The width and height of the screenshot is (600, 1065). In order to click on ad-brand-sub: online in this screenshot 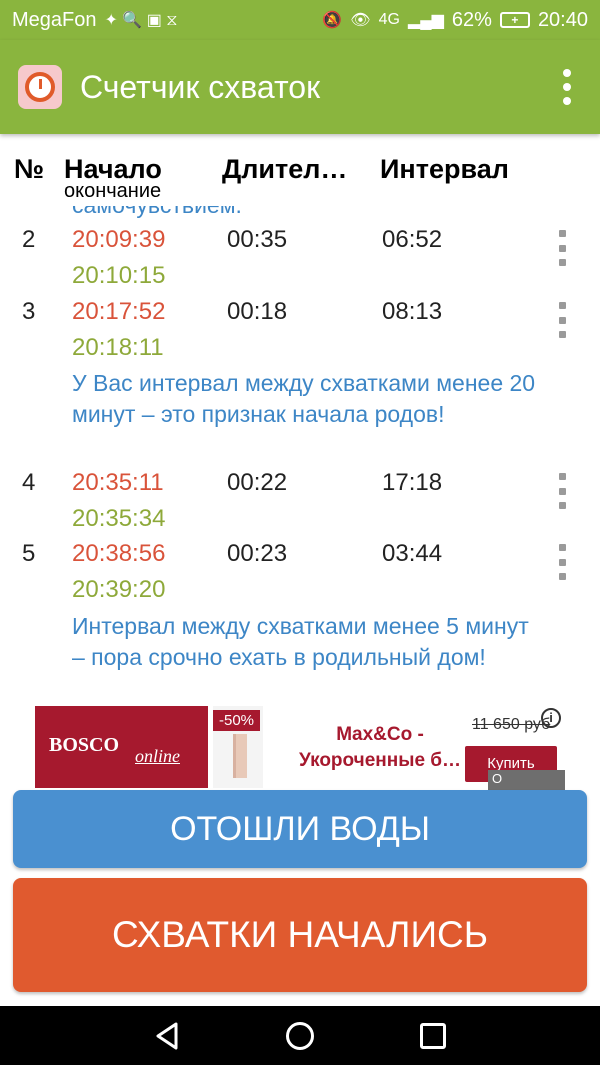, I will do `click(157, 756)`.